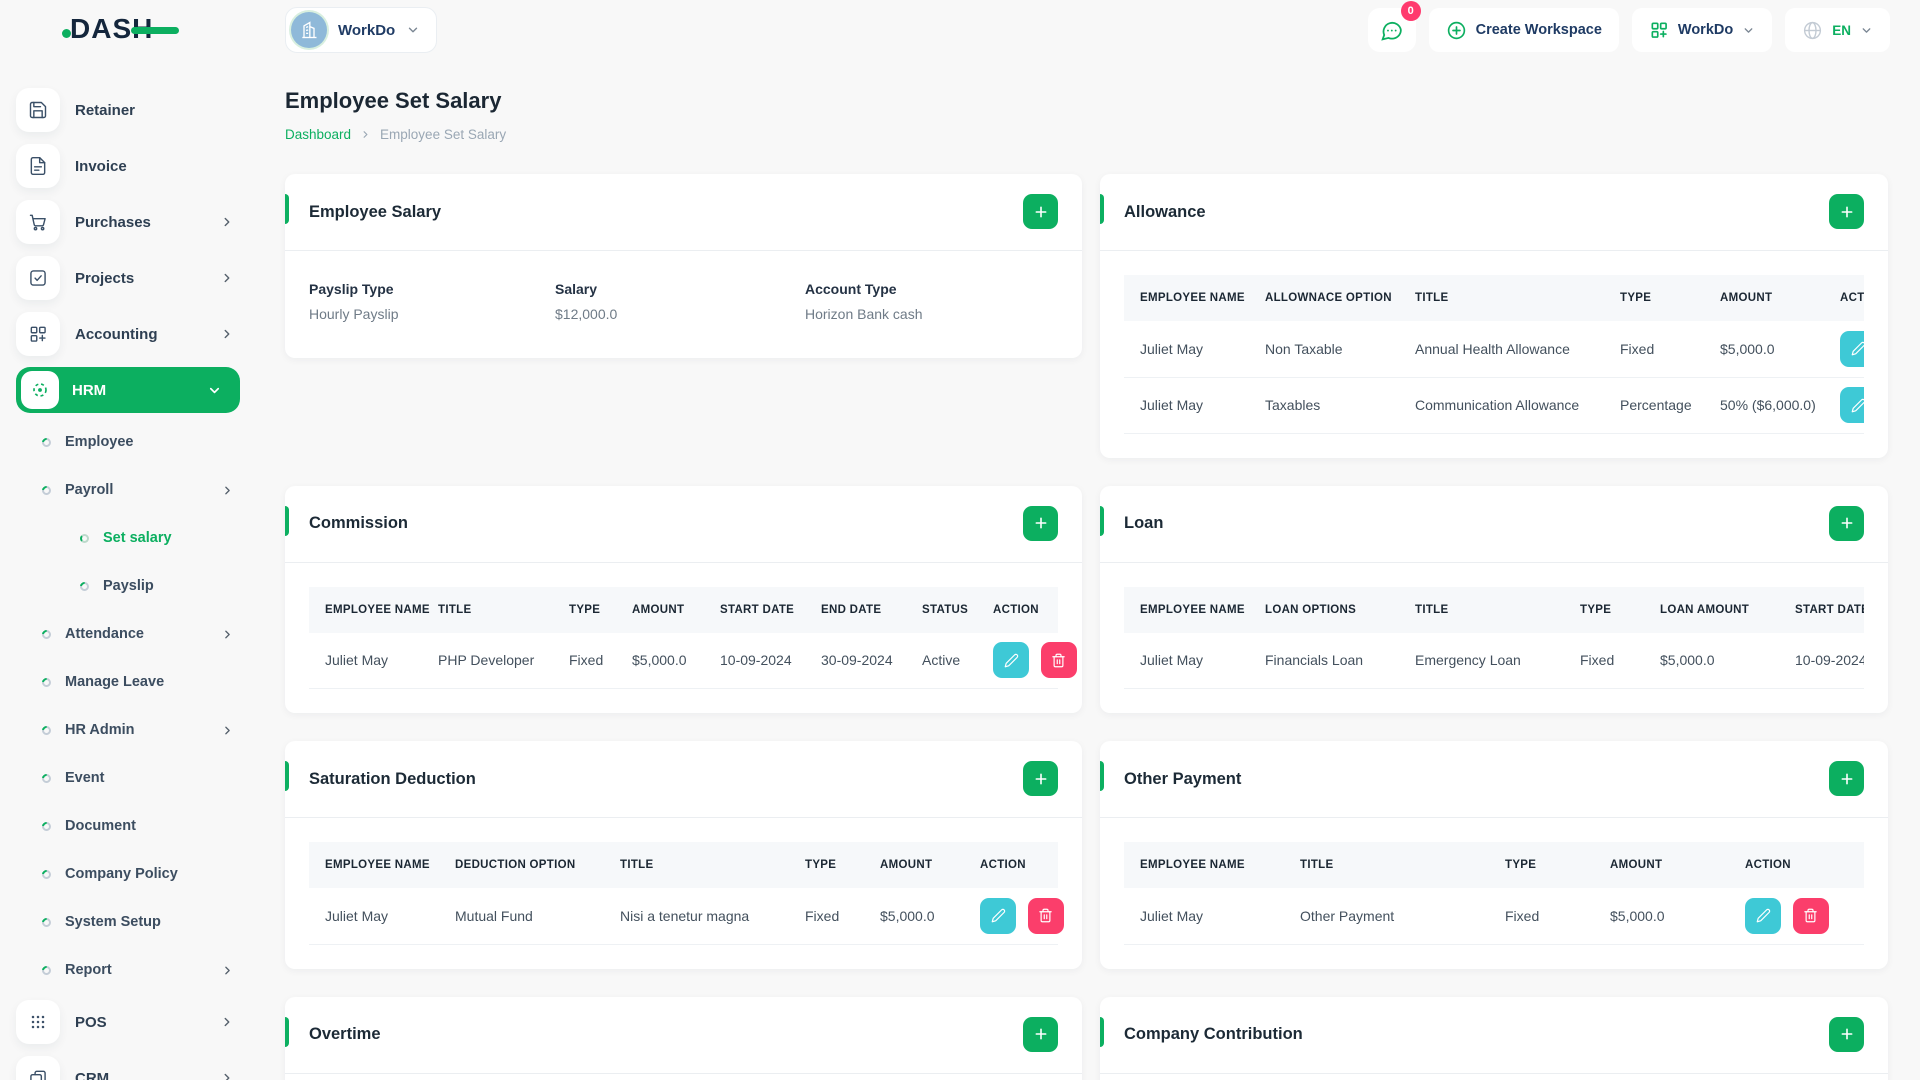 The width and height of the screenshot is (1920, 1080). I want to click on sidebar-item-projects: Projects, so click(138, 278).